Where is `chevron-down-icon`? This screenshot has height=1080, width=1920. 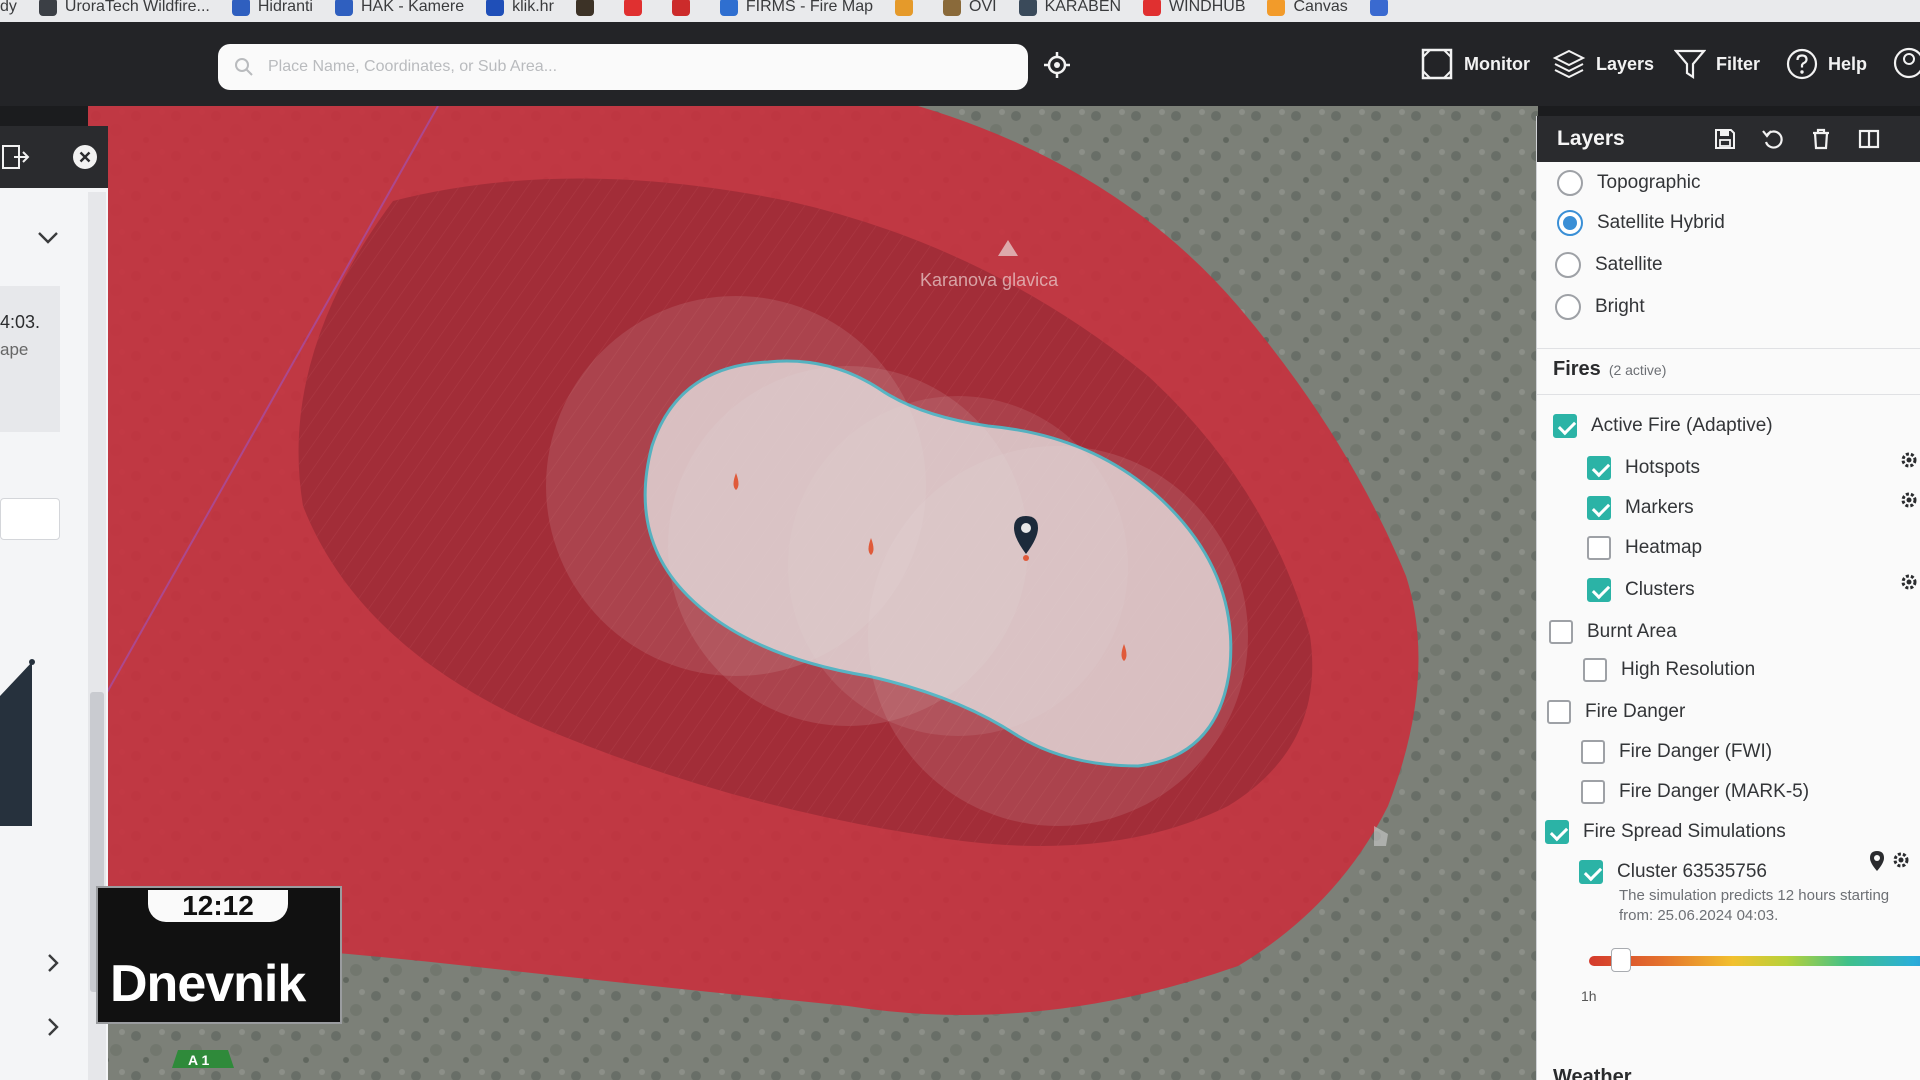
chevron-down-icon is located at coordinates (48, 238).